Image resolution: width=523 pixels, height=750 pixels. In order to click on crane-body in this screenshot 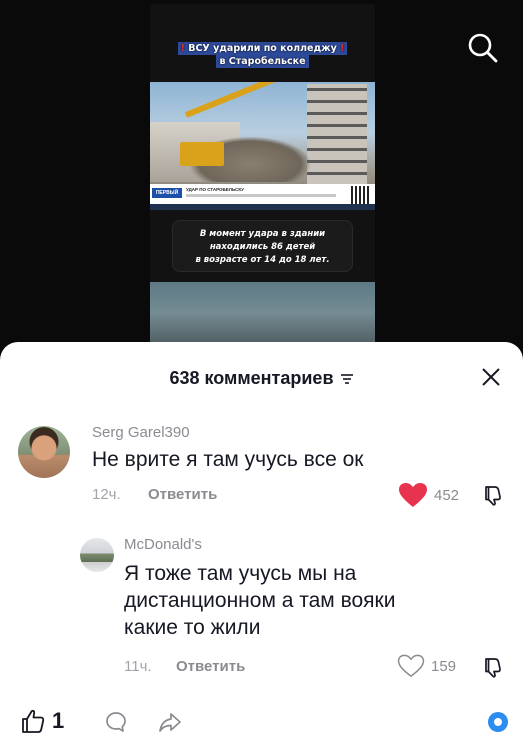, I will do `click(202, 154)`.